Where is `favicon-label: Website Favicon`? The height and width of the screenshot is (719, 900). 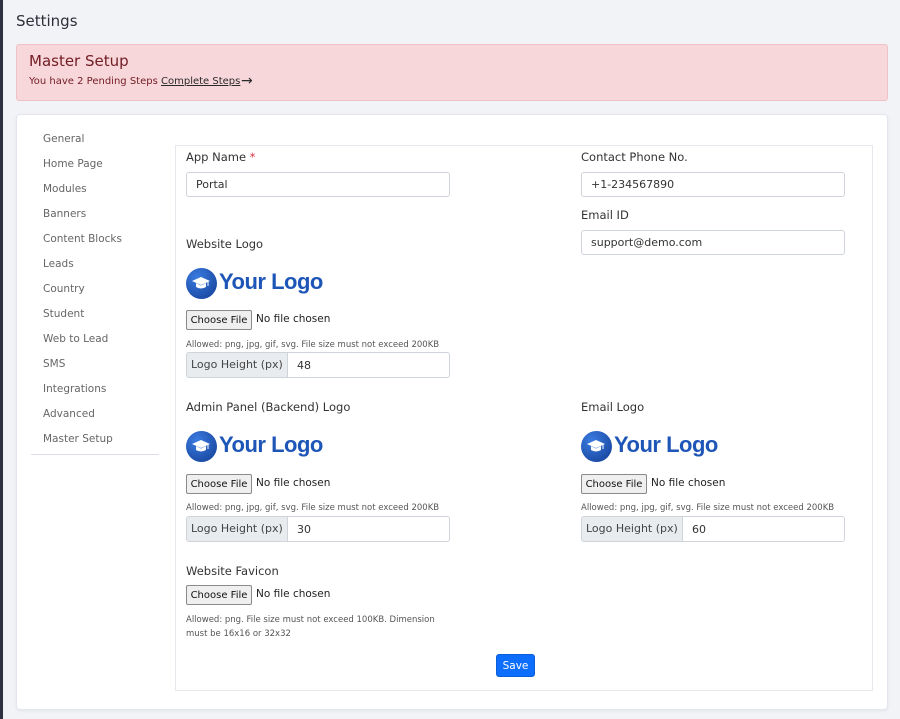 favicon-label: Website Favicon is located at coordinates (232, 571).